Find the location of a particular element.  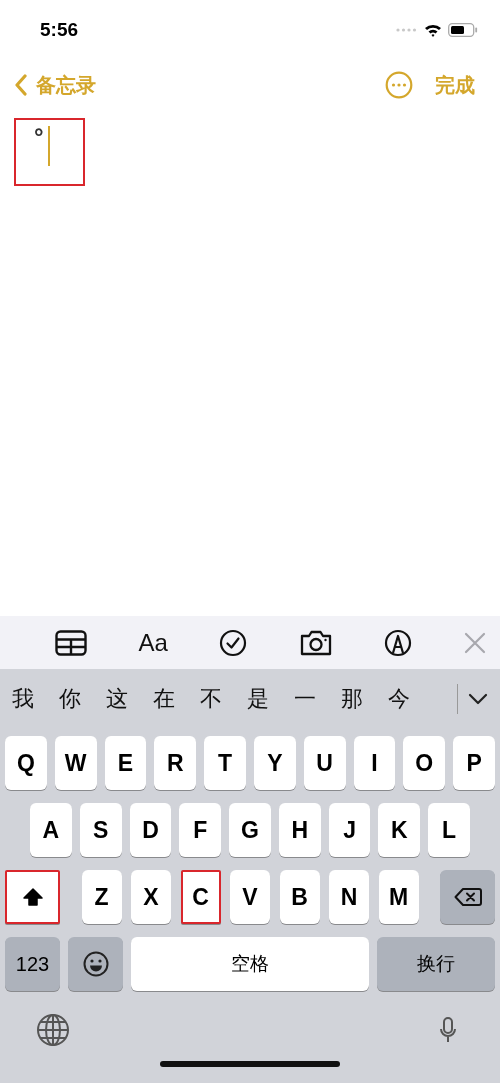

shift-key is located at coordinates (32, 897).